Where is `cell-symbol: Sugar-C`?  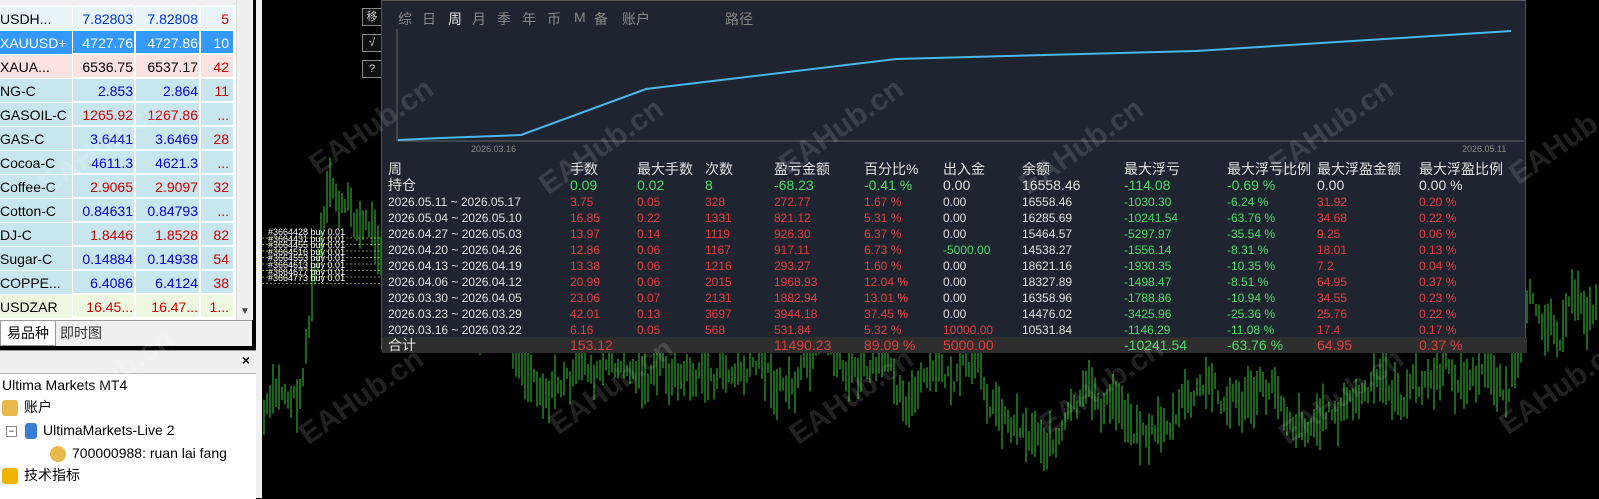 cell-symbol: Sugar-C is located at coordinates (36, 259).